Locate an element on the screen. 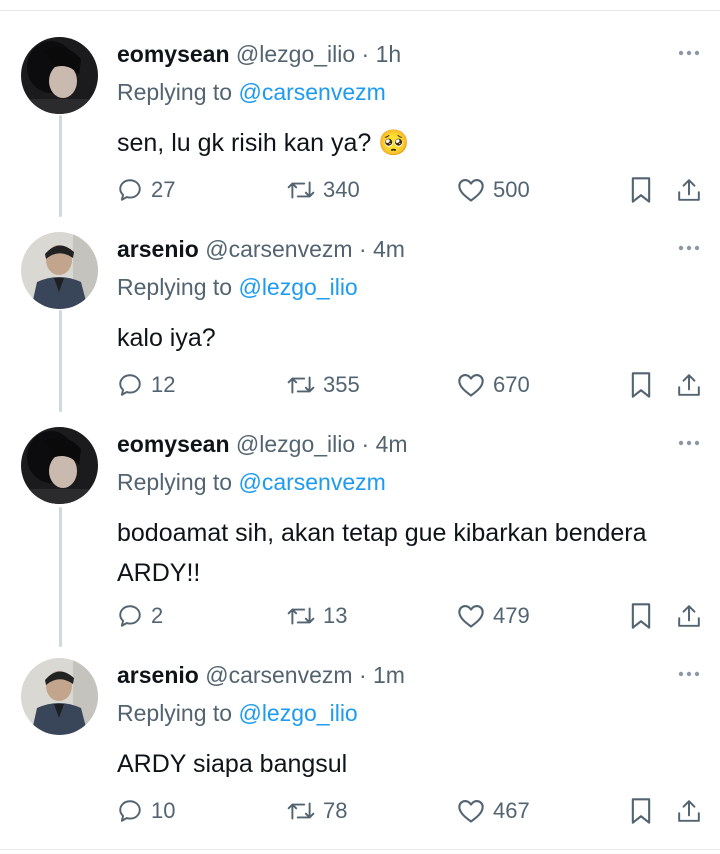  like-button: 467 is located at coordinates (493, 811).